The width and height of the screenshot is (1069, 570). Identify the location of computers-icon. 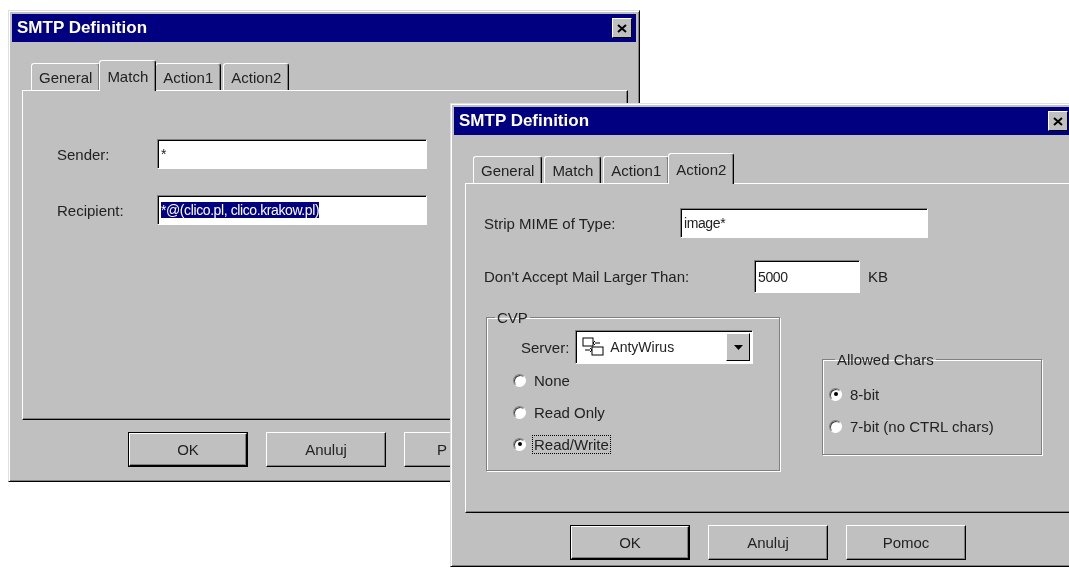
(593, 347).